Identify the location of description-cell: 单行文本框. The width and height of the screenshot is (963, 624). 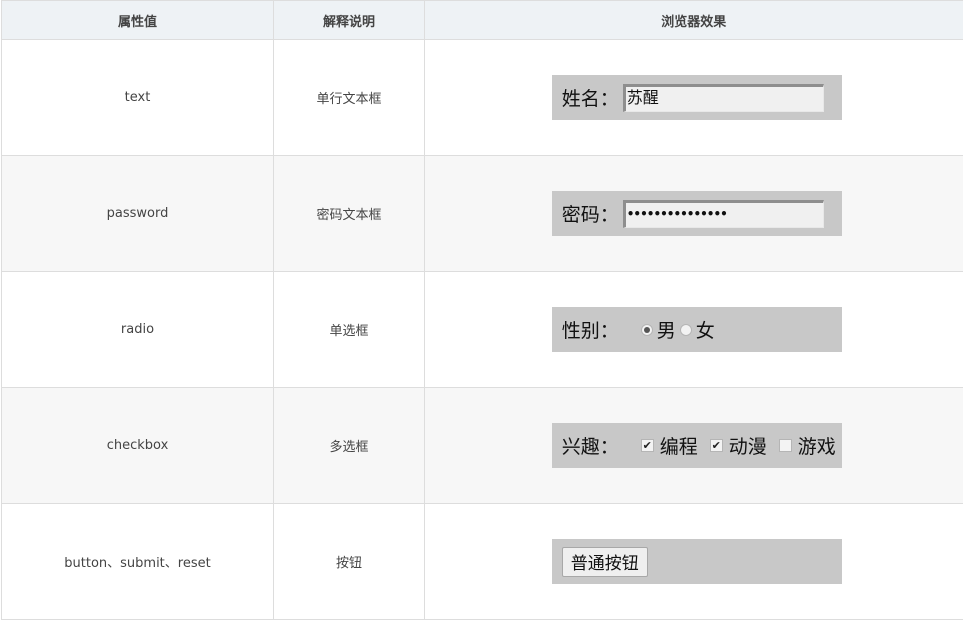
(349, 97).